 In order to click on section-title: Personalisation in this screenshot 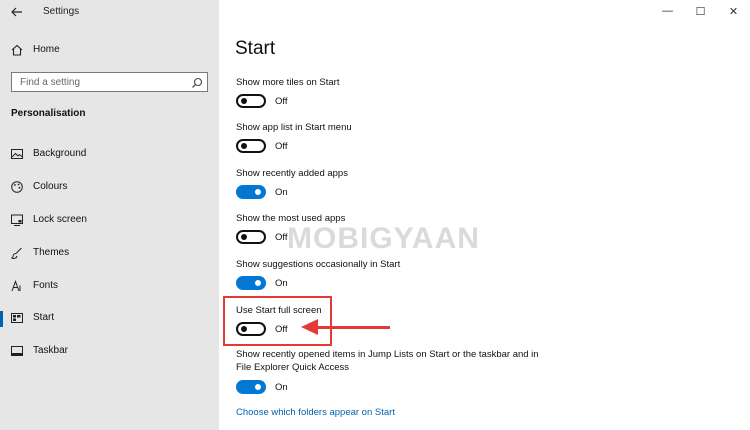, I will do `click(48, 113)`.